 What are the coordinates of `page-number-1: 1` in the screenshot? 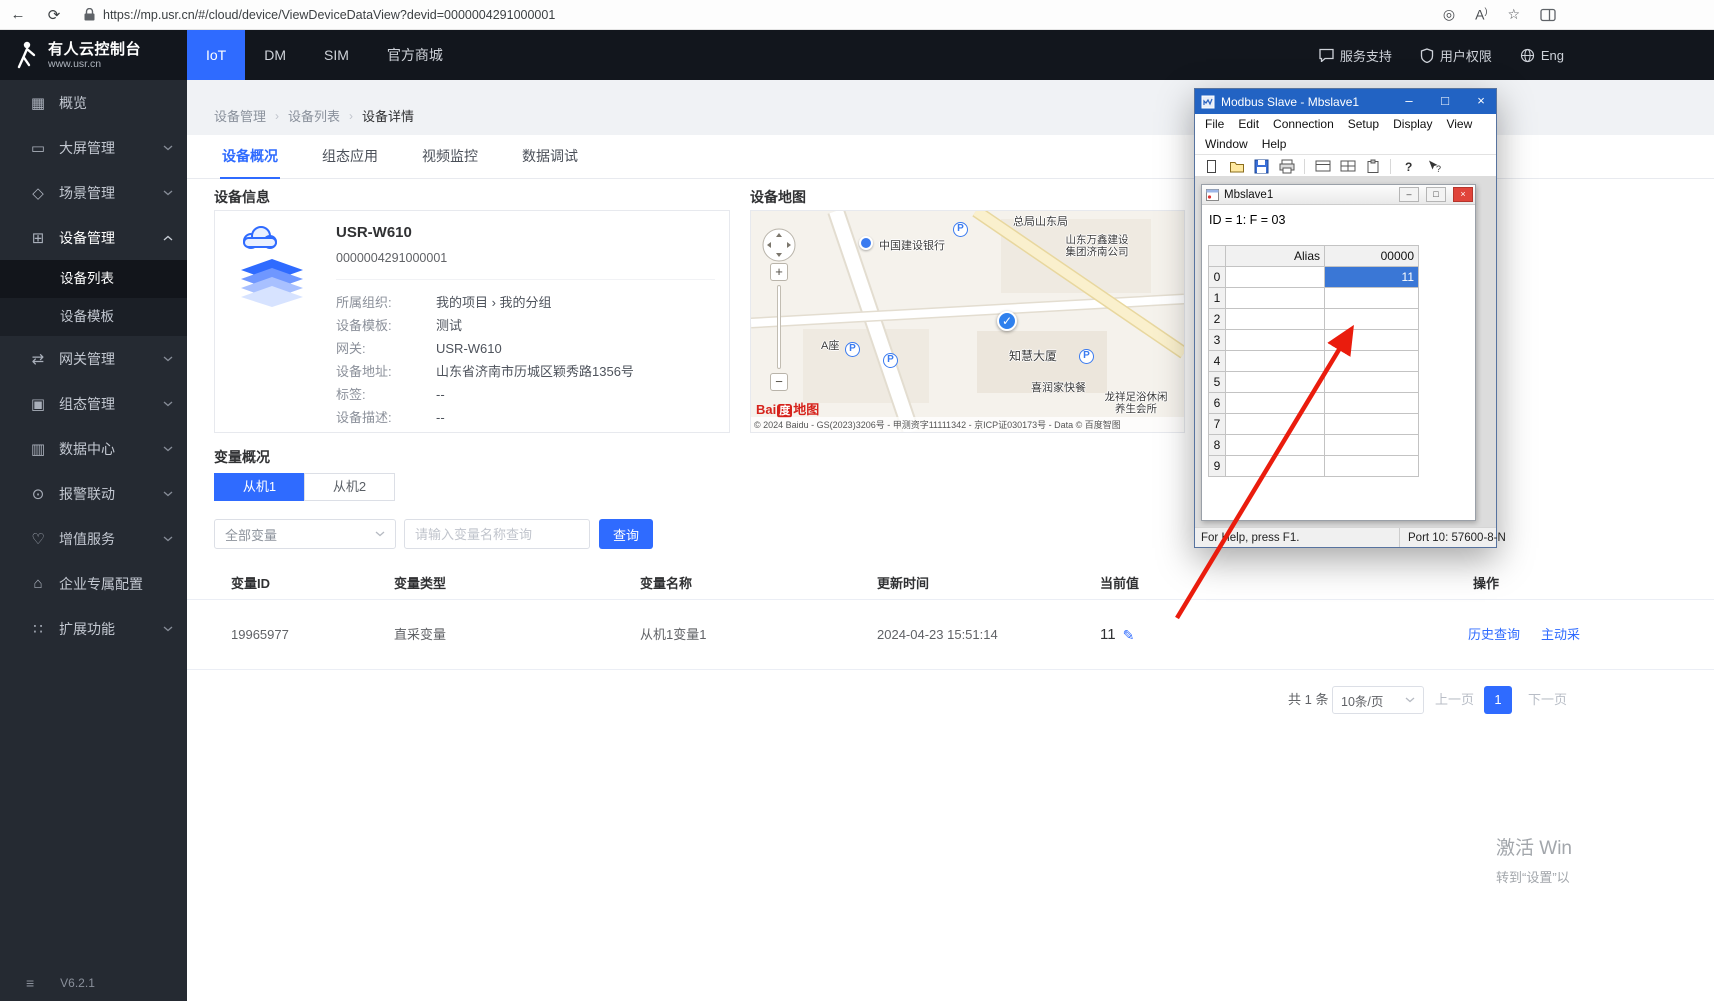 It's located at (1498, 700).